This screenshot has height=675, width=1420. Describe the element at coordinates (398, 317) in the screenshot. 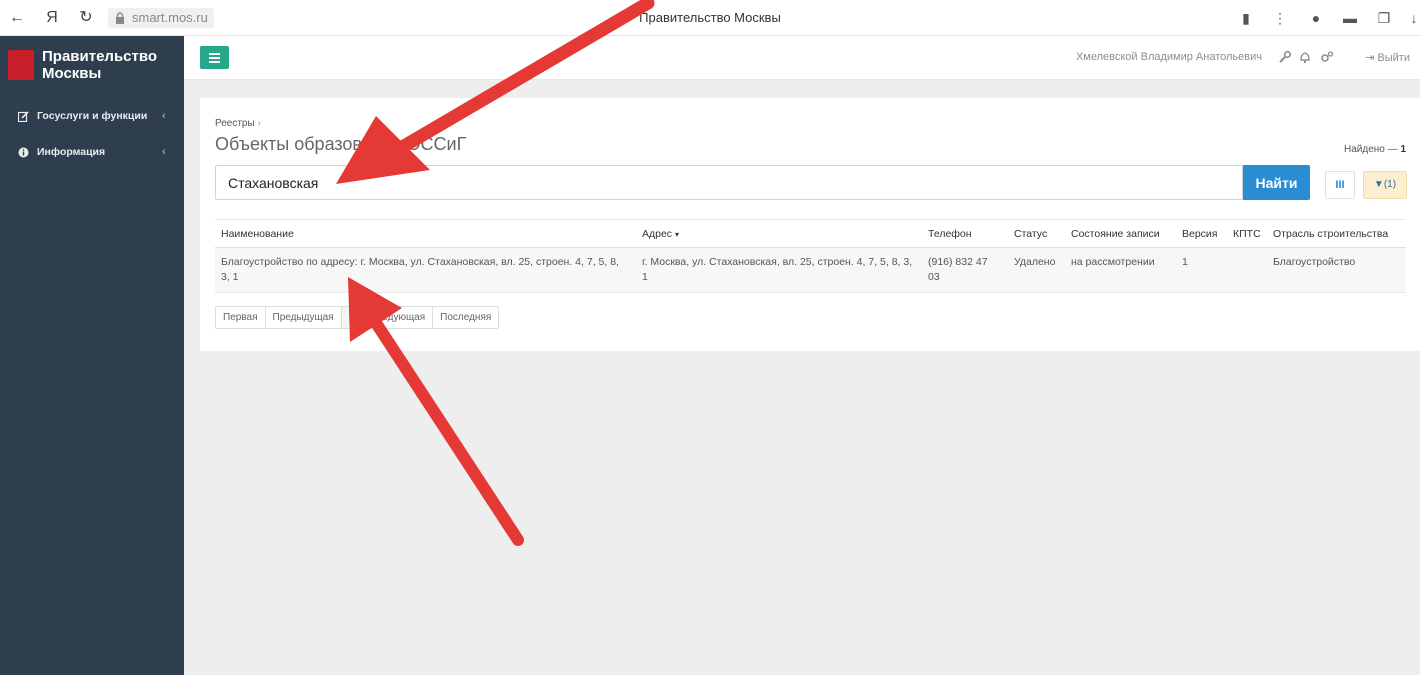

I see `pager-next: Следующая` at that location.